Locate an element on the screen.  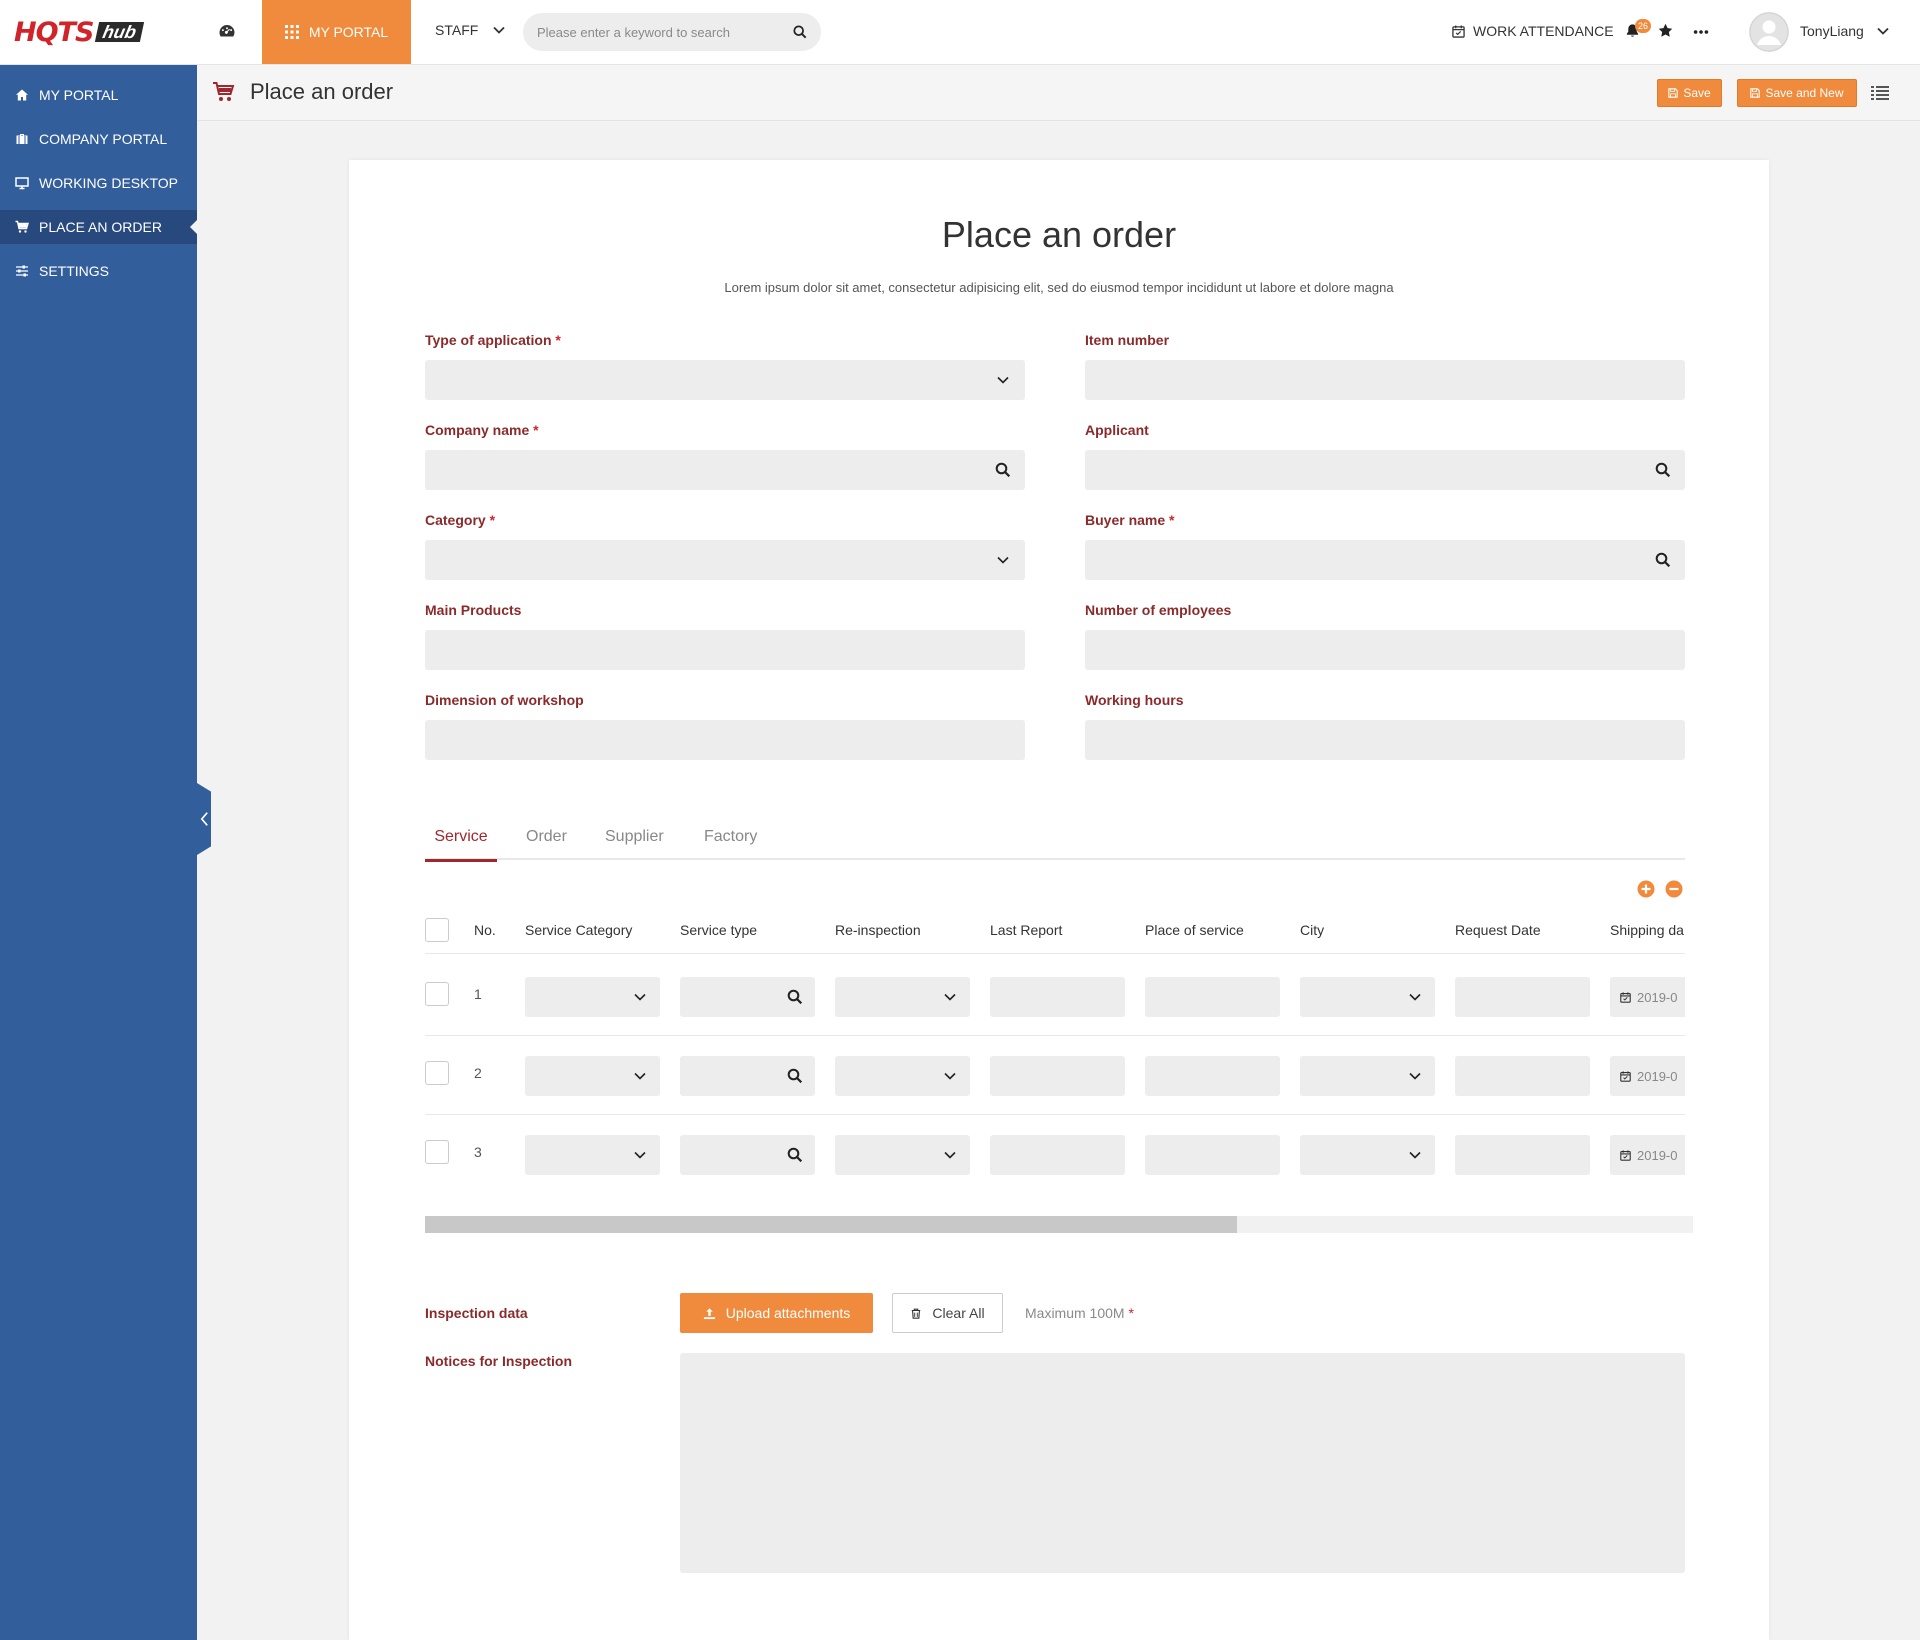
applicant-lookup is located at coordinates (1385, 470).